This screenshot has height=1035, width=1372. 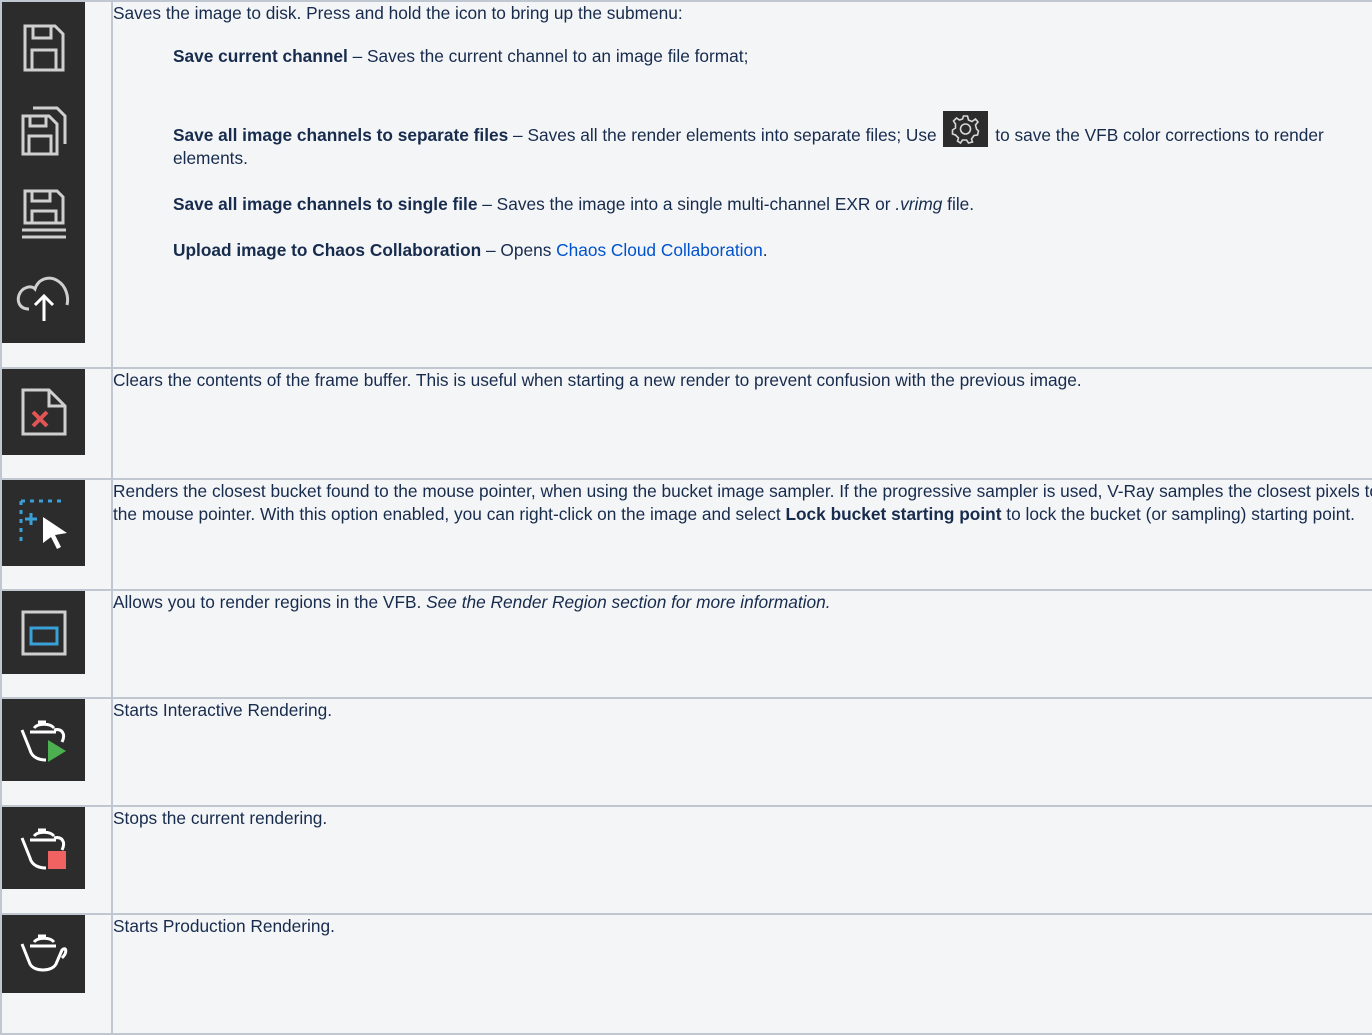 I want to click on production-description: Starts Production Rendering., so click(x=224, y=926).